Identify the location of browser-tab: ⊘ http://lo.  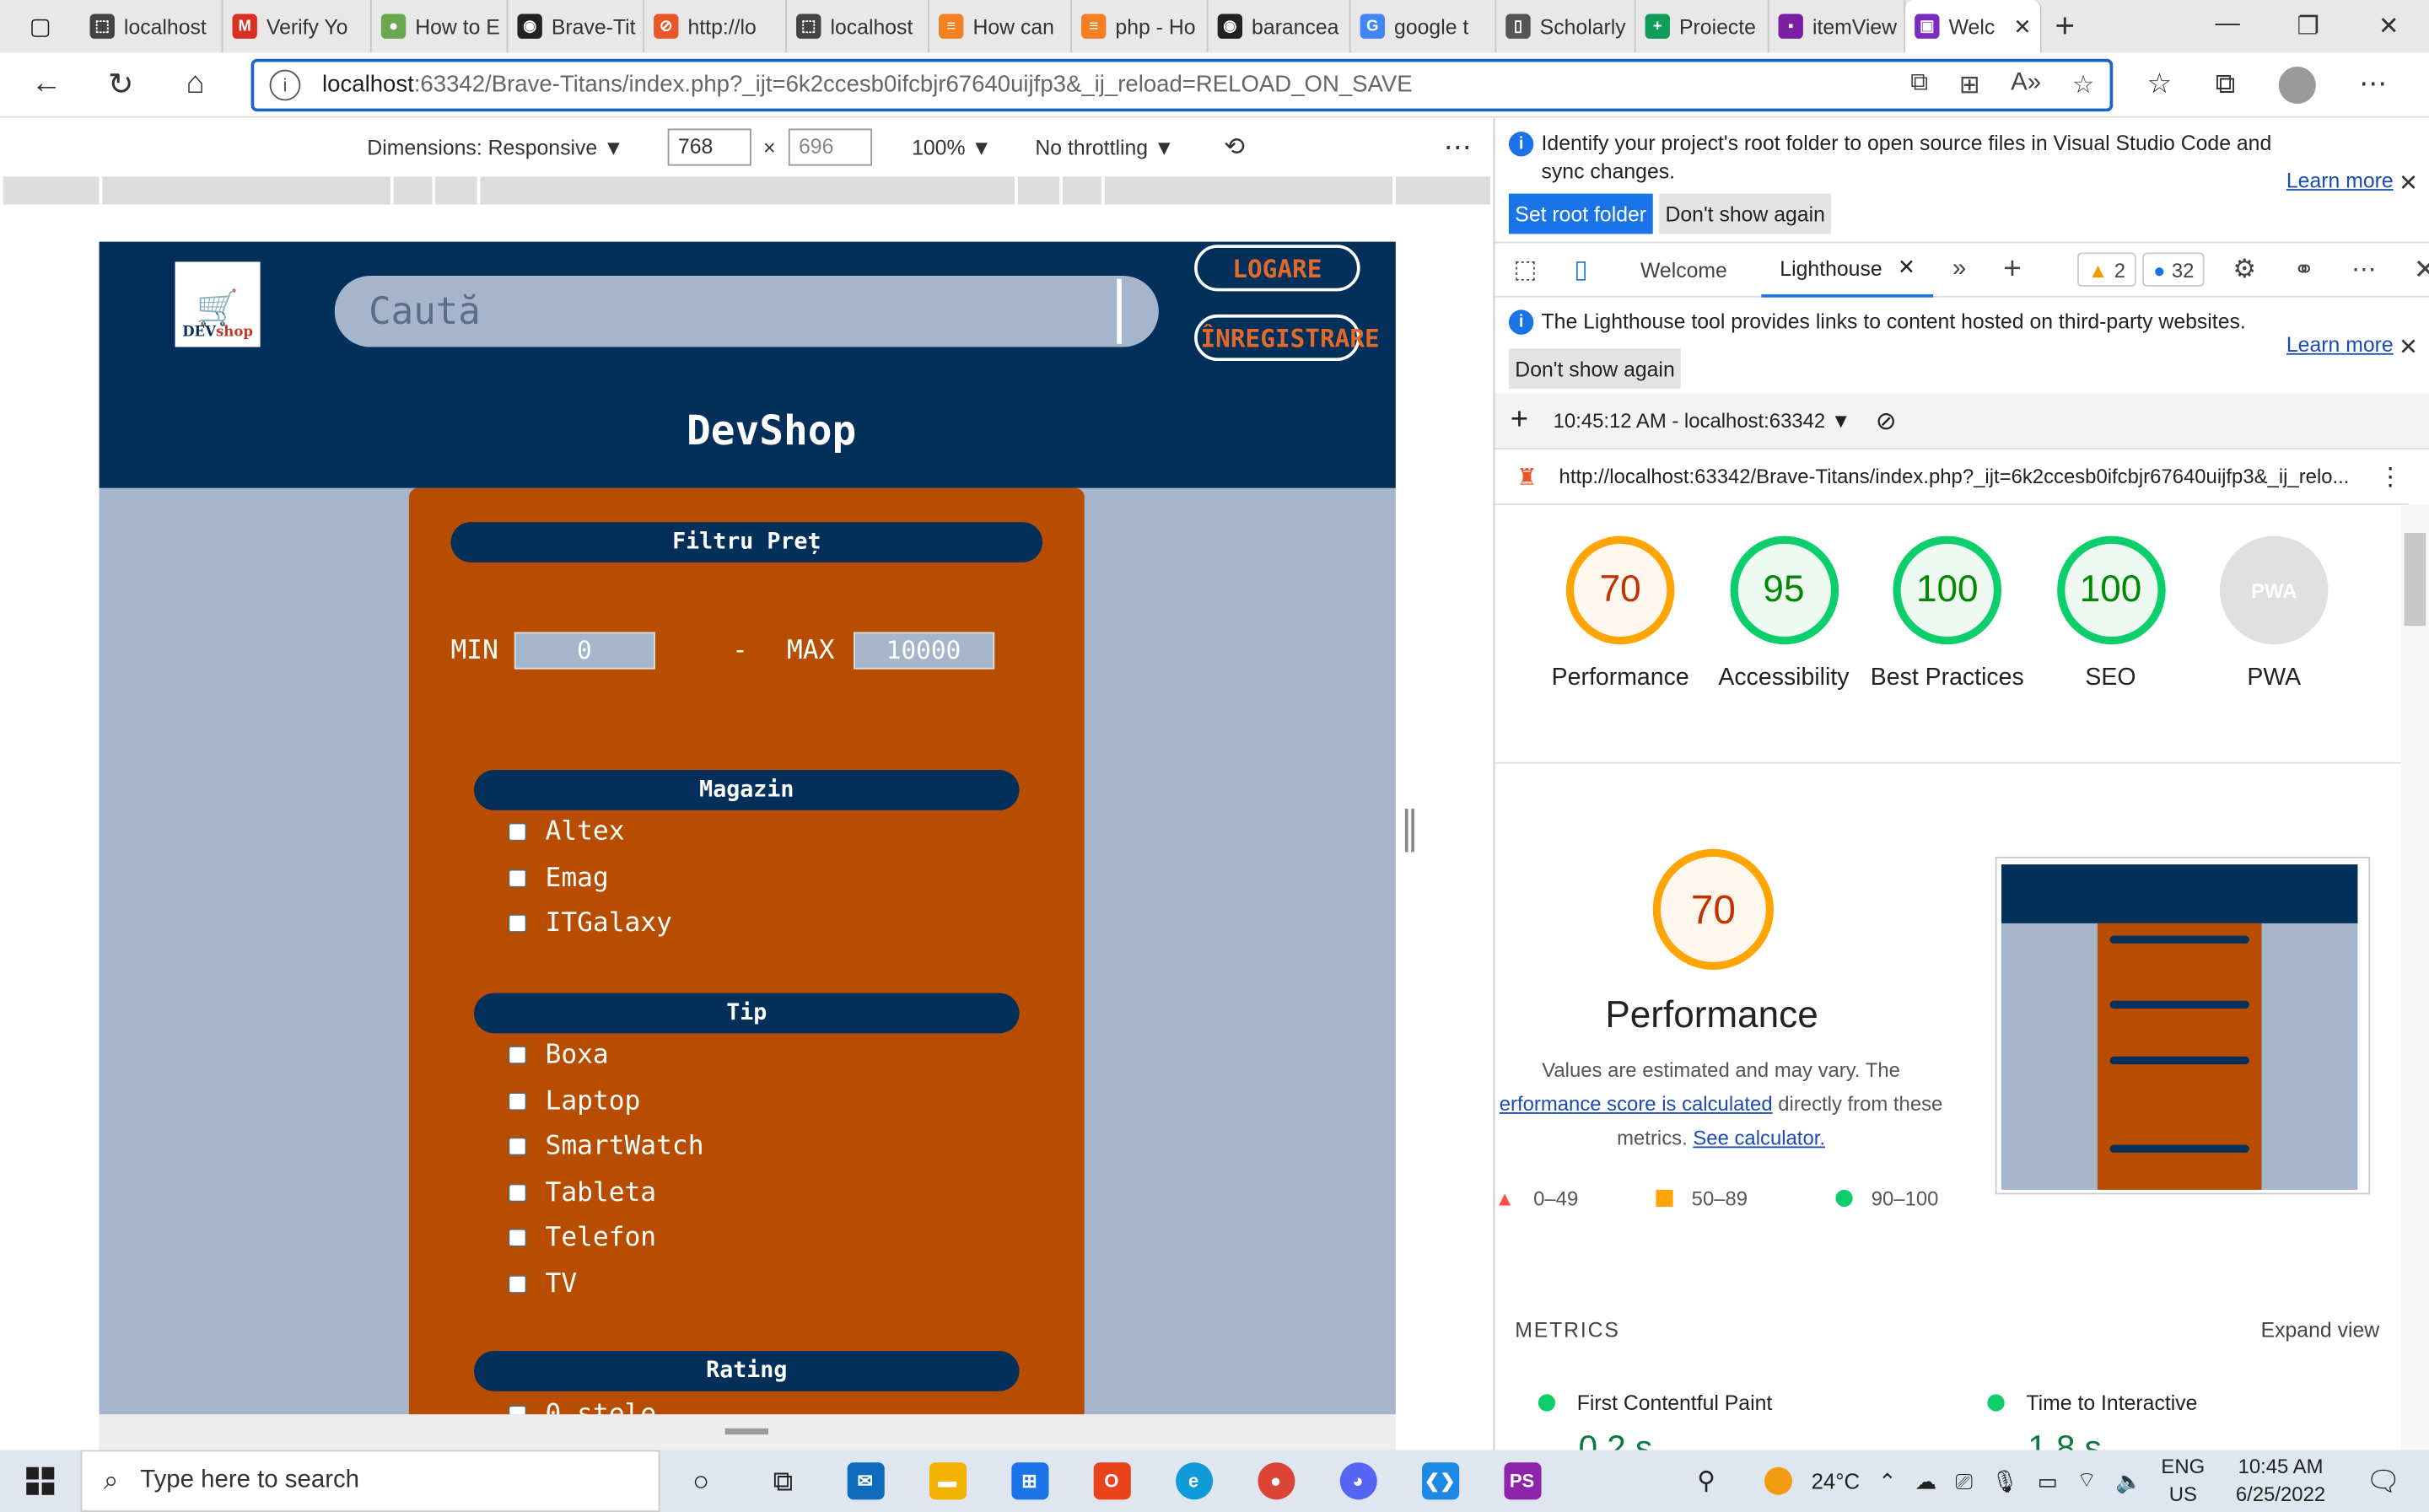
(716, 27).